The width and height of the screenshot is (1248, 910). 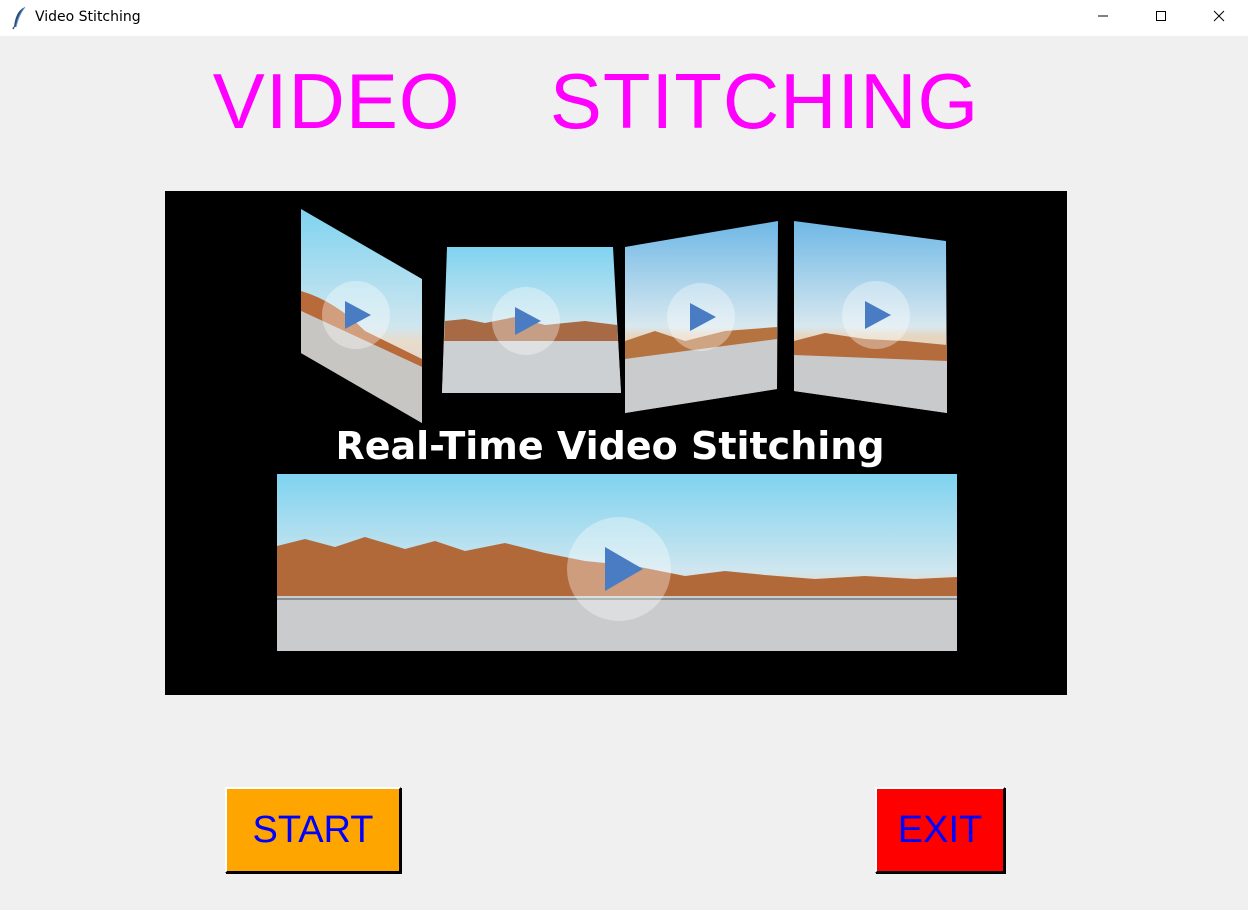 I want to click on window-controls, so click(x=1161, y=18).